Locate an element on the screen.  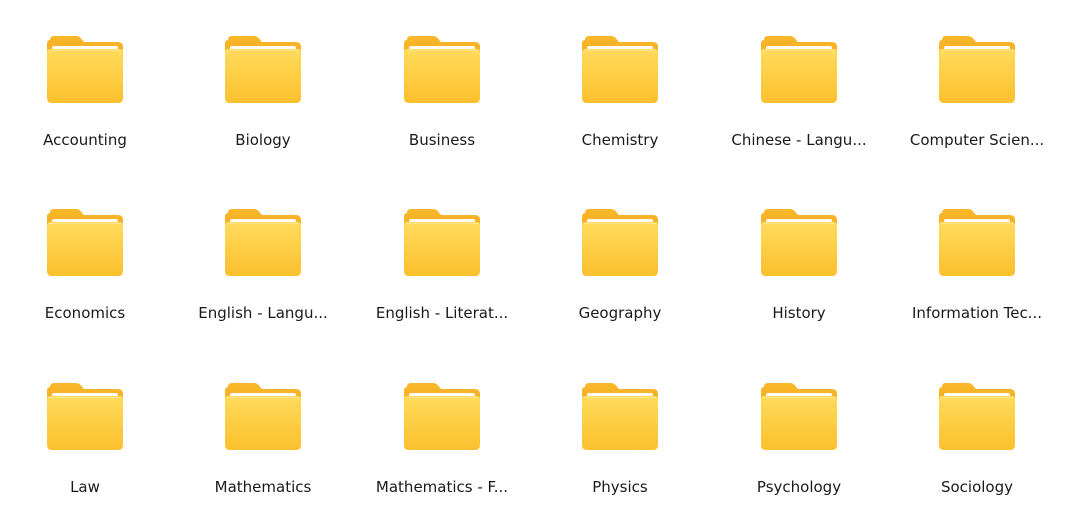
folder-label: Mathematics is located at coordinates (263, 487).